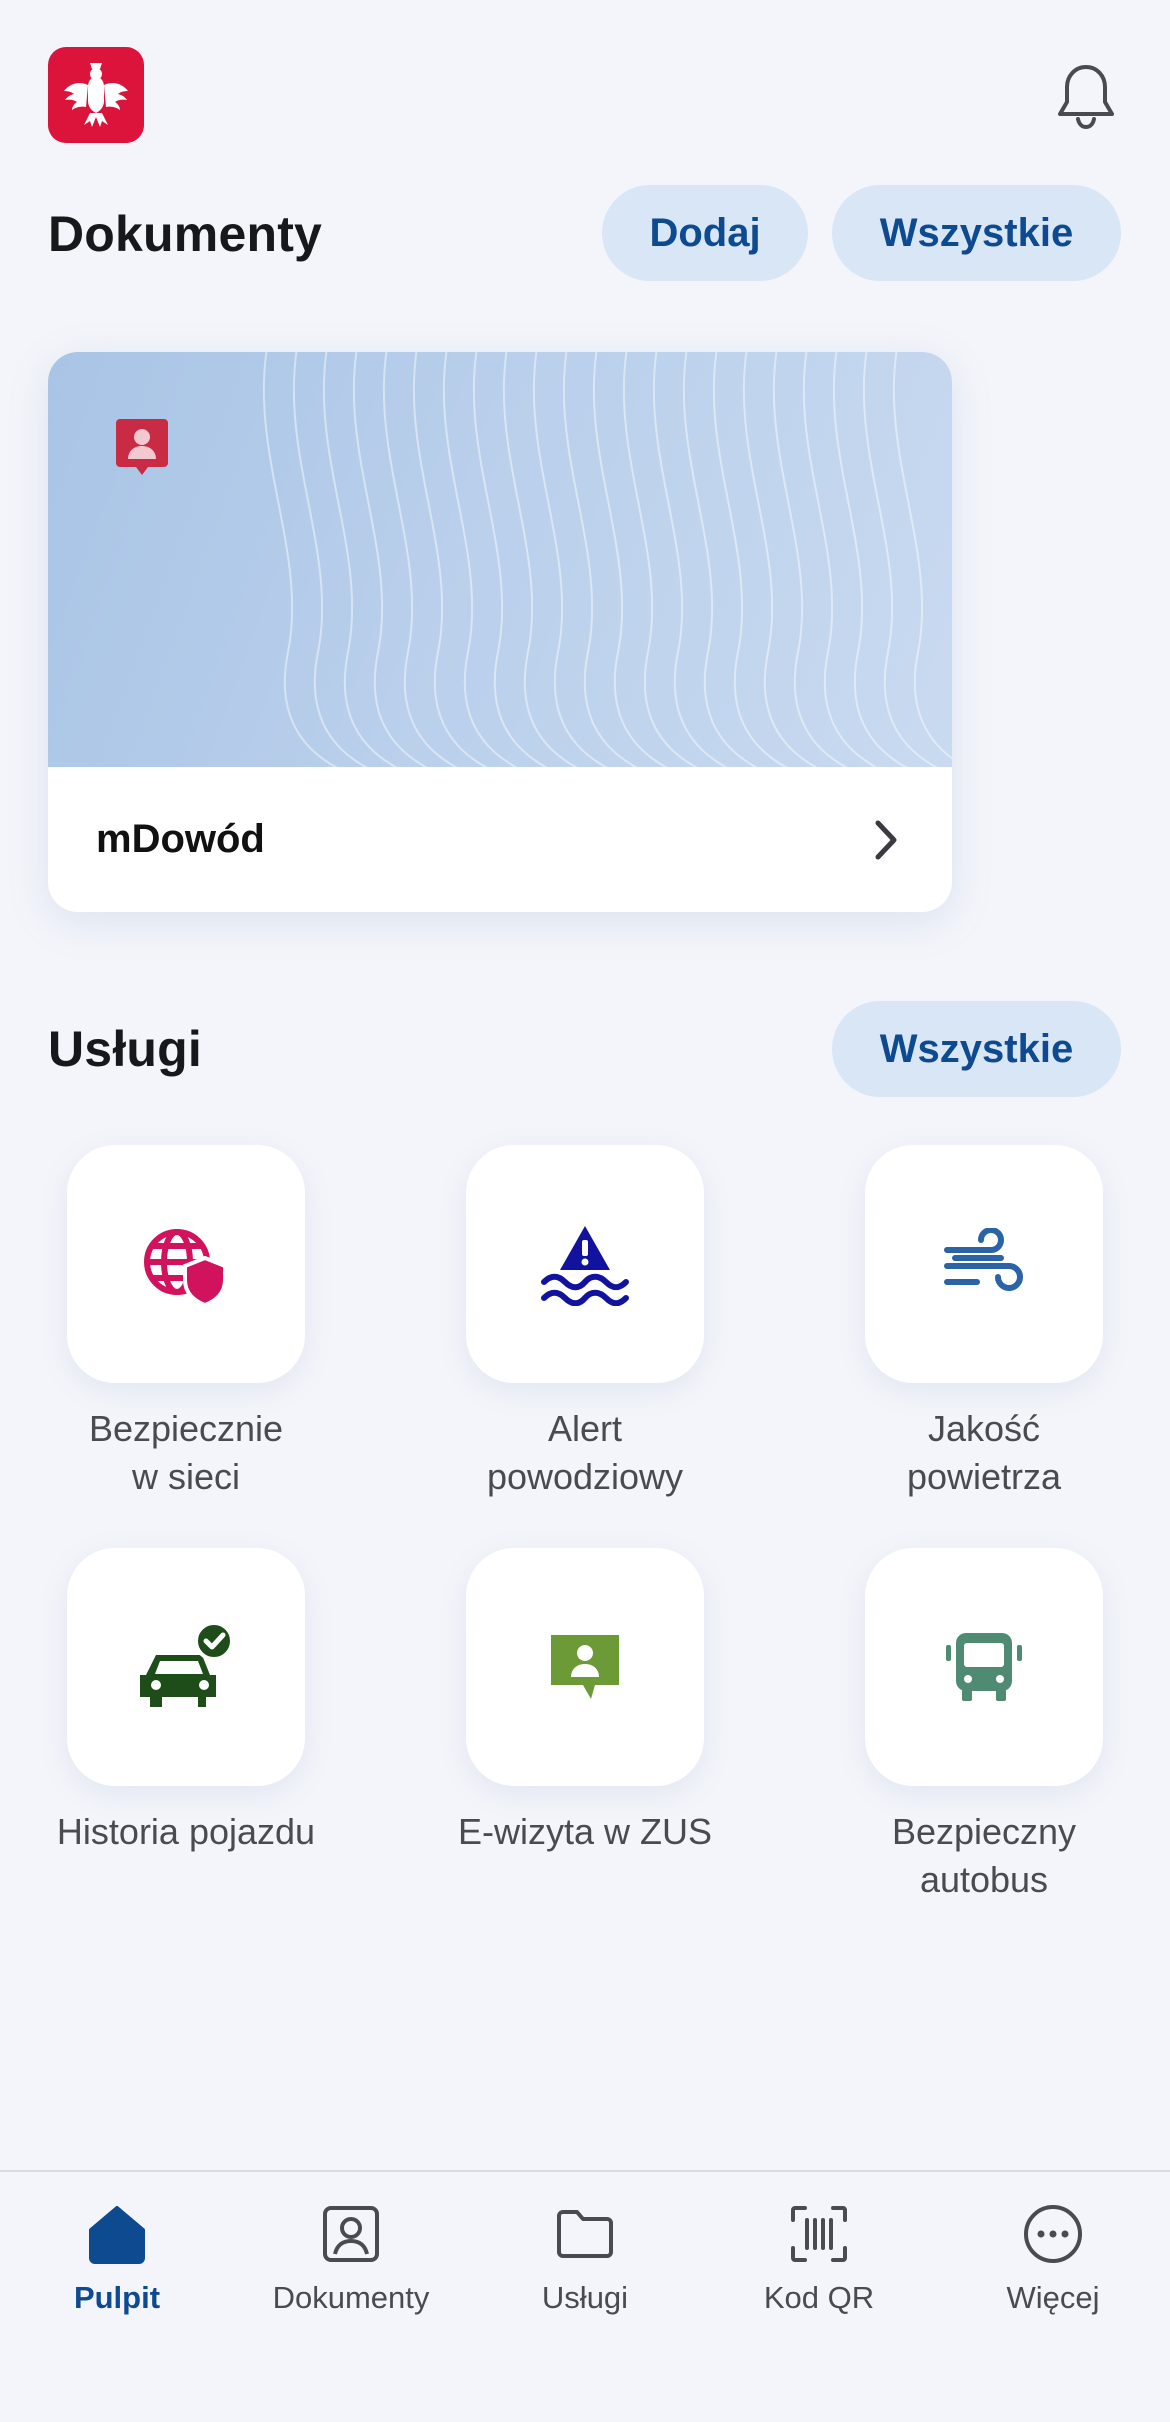  Describe the element at coordinates (117, 2297) in the screenshot. I see `tab-label: Pulpit` at that location.